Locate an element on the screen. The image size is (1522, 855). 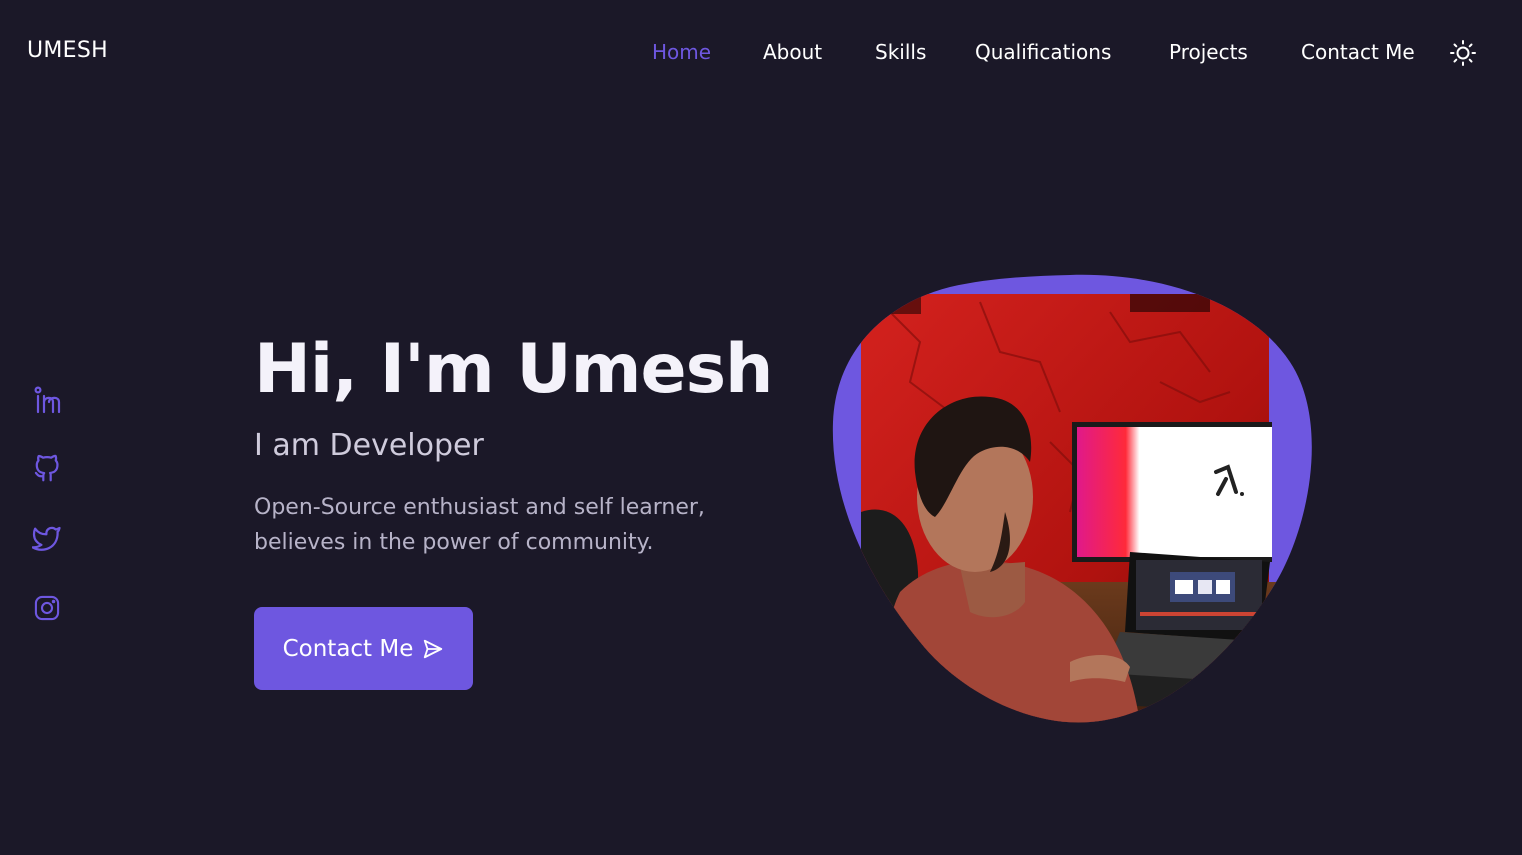
hero-description-line: Open-Source enthusiast and self learner, is located at coordinates (479, 507).